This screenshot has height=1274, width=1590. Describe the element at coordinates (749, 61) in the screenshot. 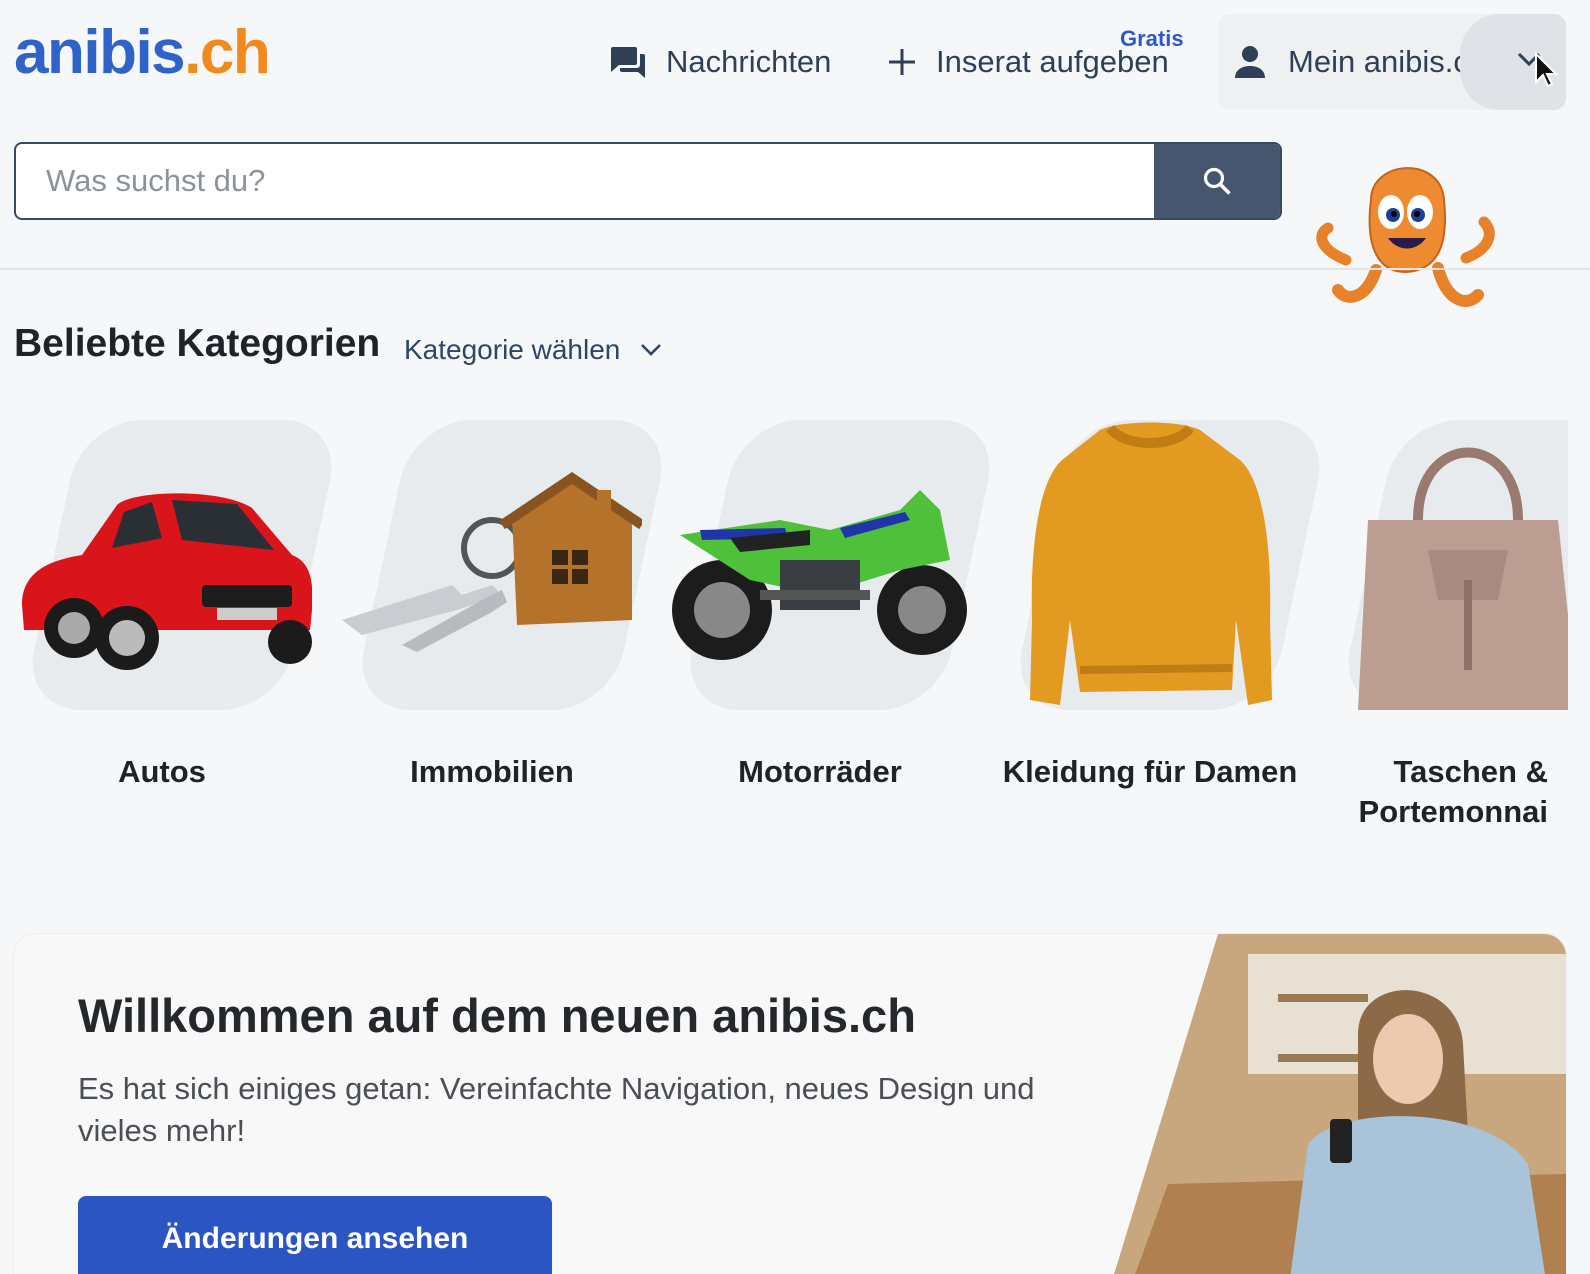

I see `messages-label: Nachrichten` at that location.